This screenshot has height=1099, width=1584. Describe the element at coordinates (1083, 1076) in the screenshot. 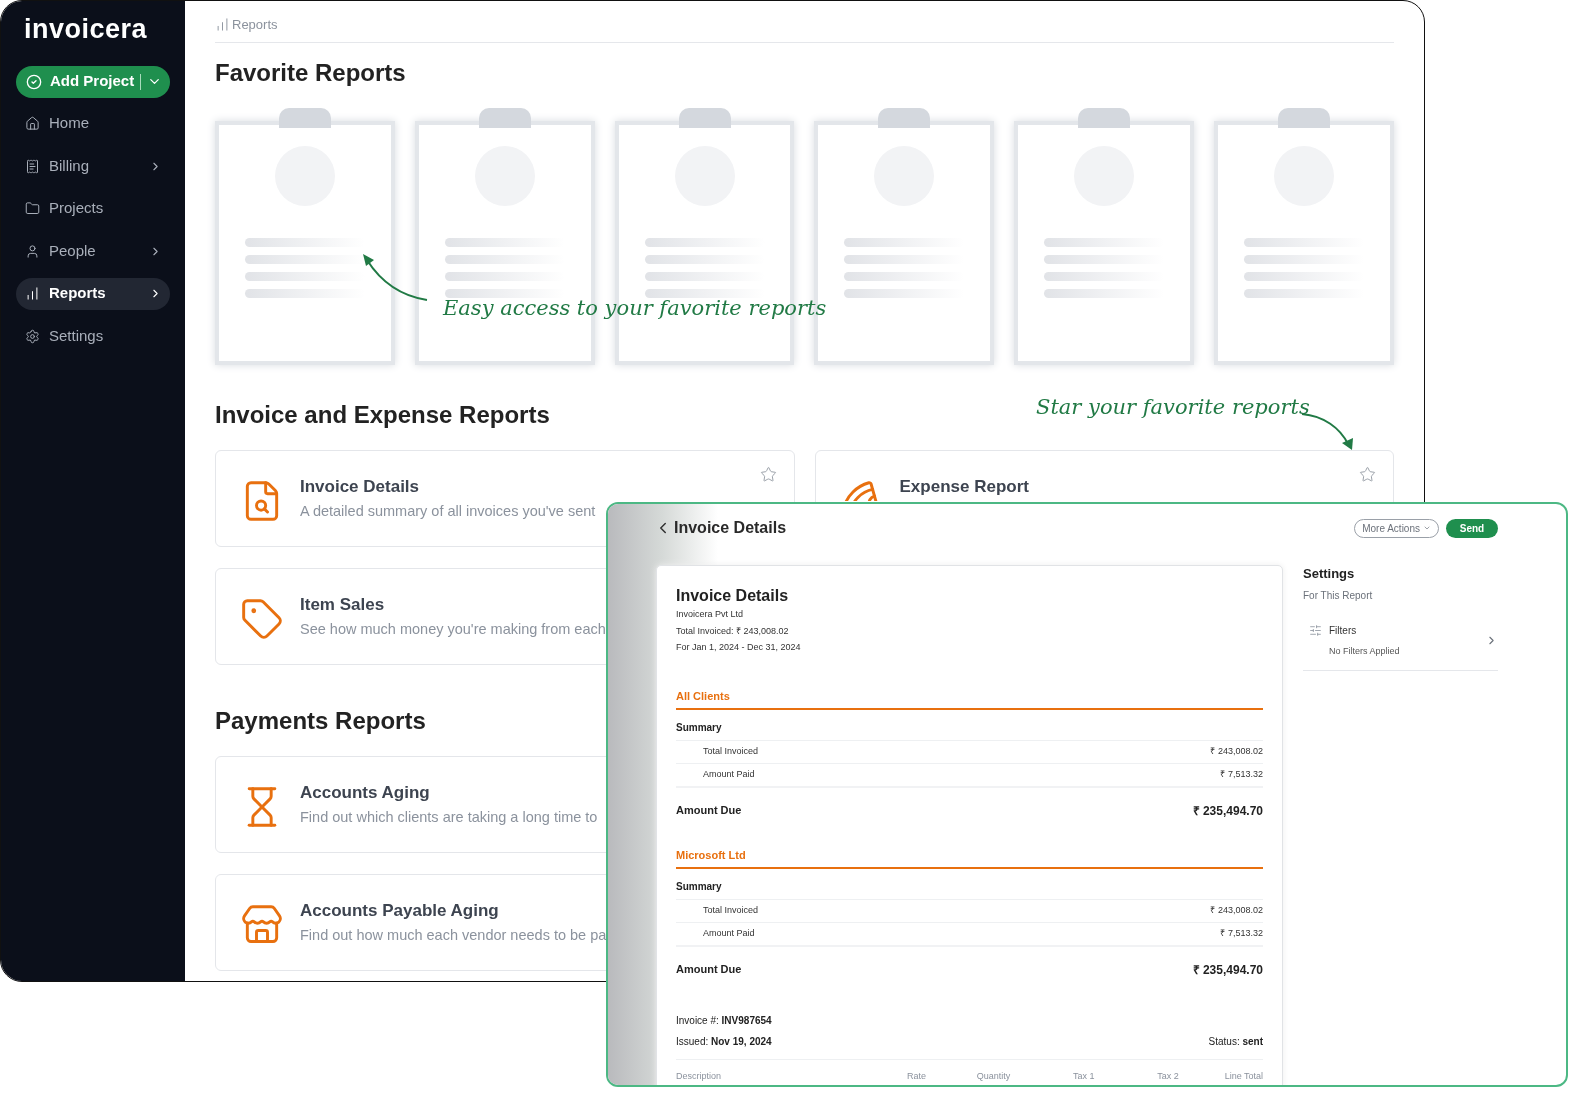

I see `column-header: Tax 1` at that location.